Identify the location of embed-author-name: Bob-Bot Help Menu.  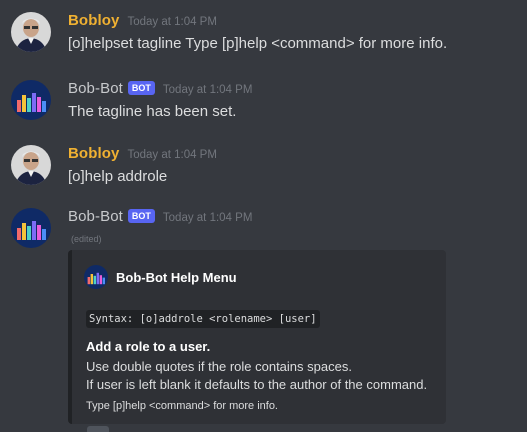
(176, 277).